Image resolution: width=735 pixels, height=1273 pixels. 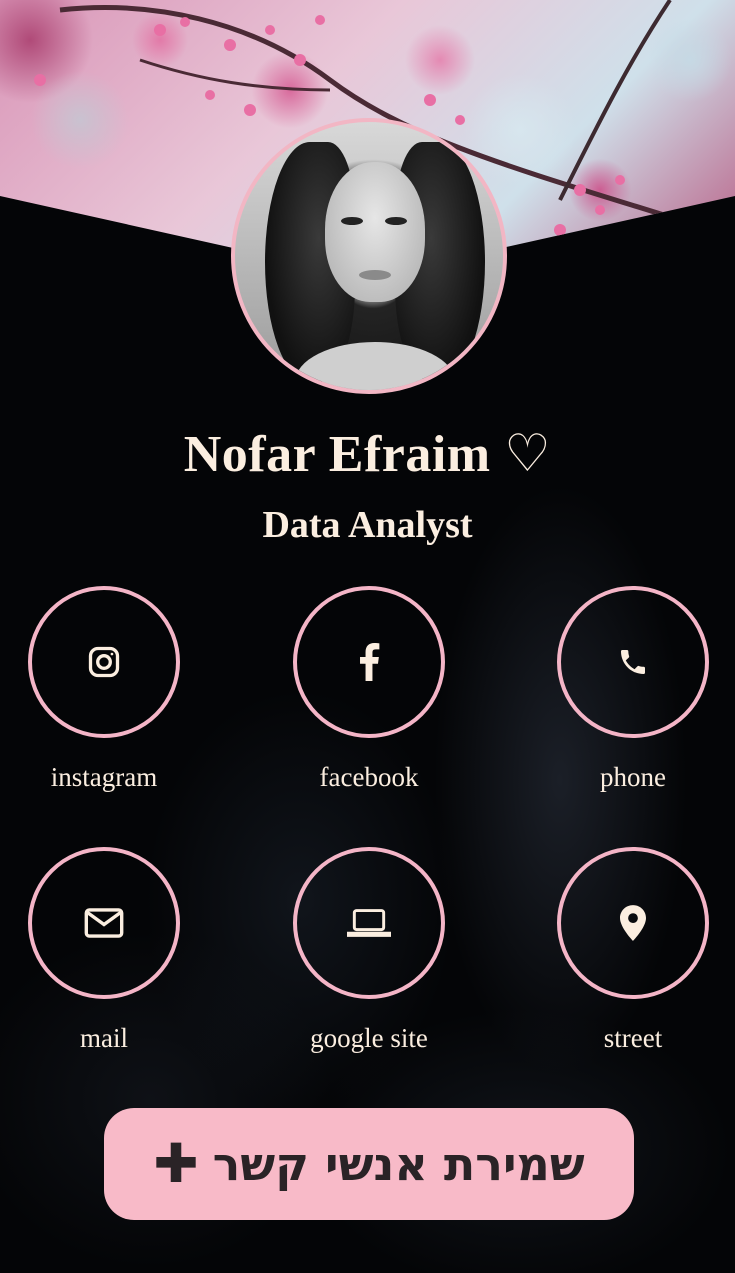 I want to click on link-facebook-circle, so click(x=369, y=662).